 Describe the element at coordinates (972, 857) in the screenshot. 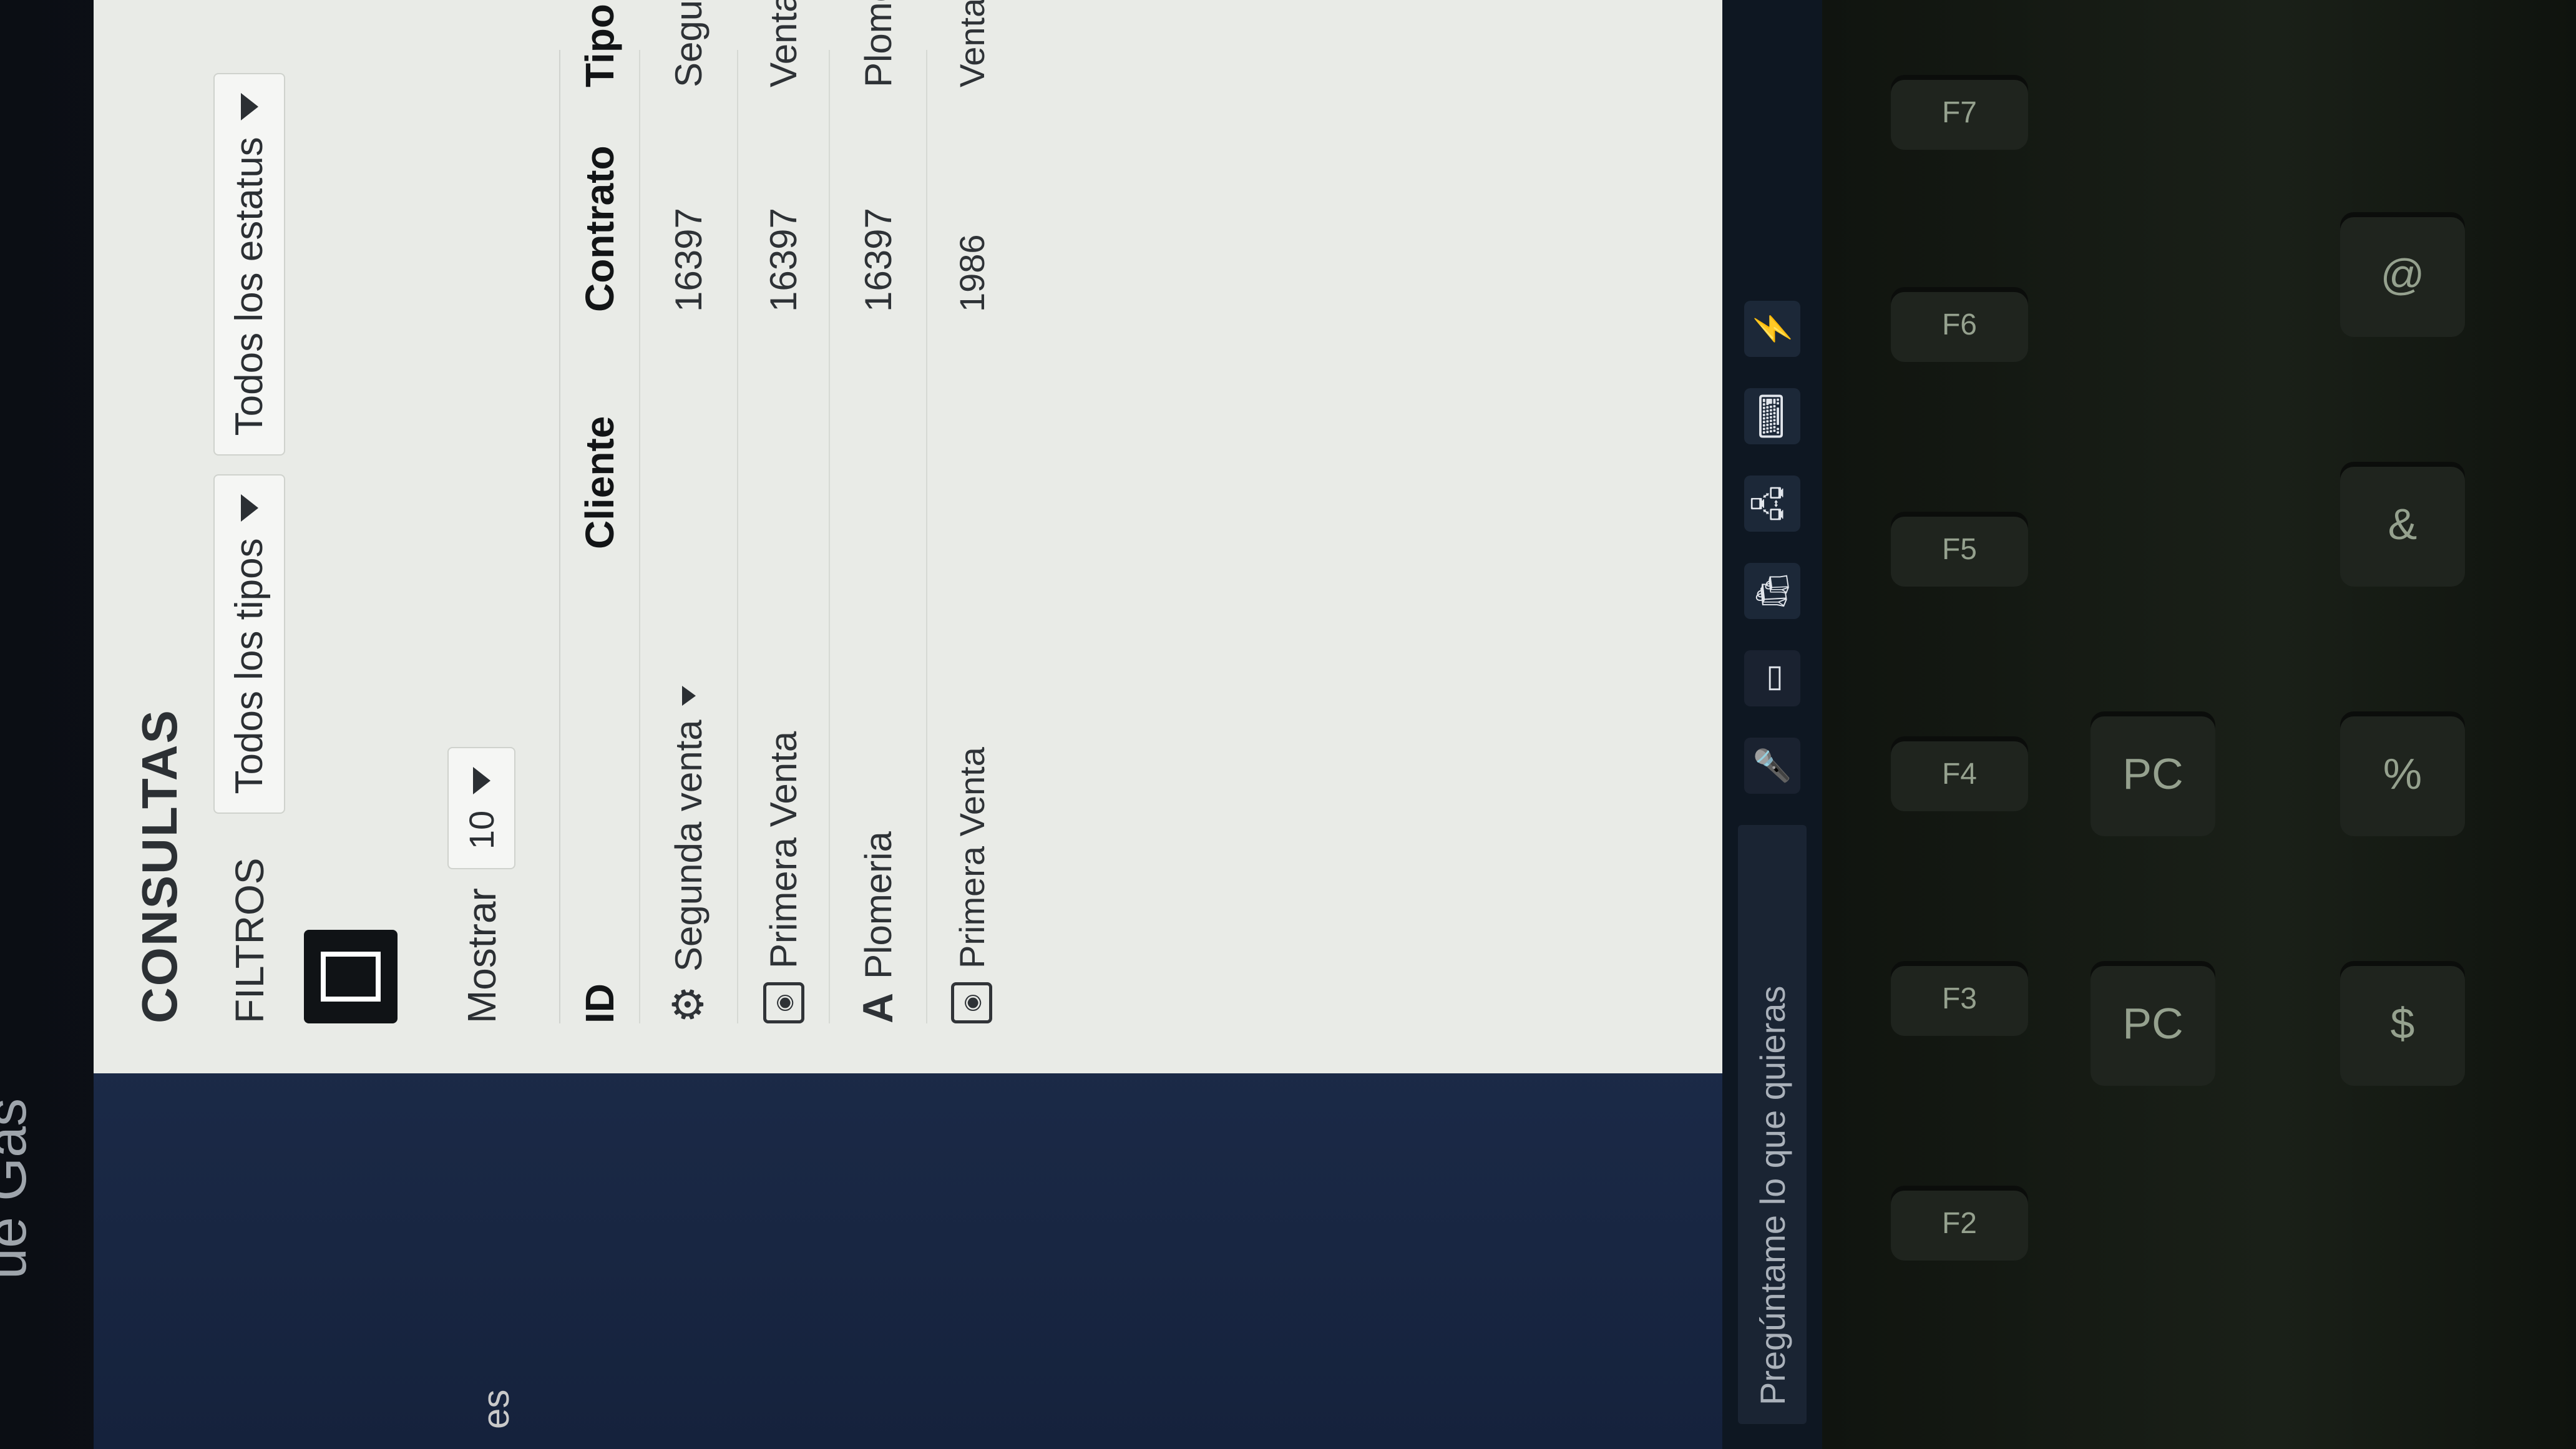

I see `row-4-label: Primera Venta` at that location.